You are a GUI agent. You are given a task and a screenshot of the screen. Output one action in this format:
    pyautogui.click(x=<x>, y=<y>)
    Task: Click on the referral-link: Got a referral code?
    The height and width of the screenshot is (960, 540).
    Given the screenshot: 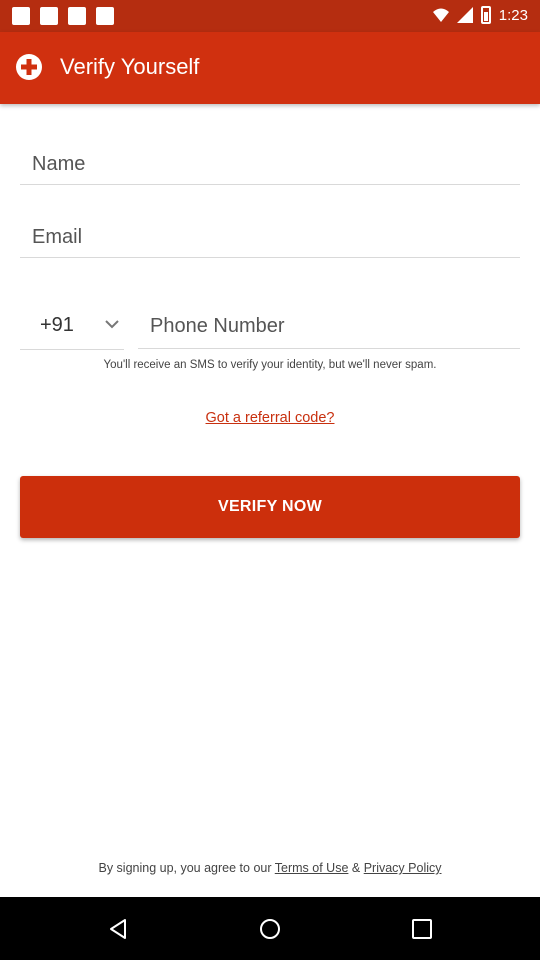 What is the action you would take?
    pyautogui.click(x=270, y=418)
    